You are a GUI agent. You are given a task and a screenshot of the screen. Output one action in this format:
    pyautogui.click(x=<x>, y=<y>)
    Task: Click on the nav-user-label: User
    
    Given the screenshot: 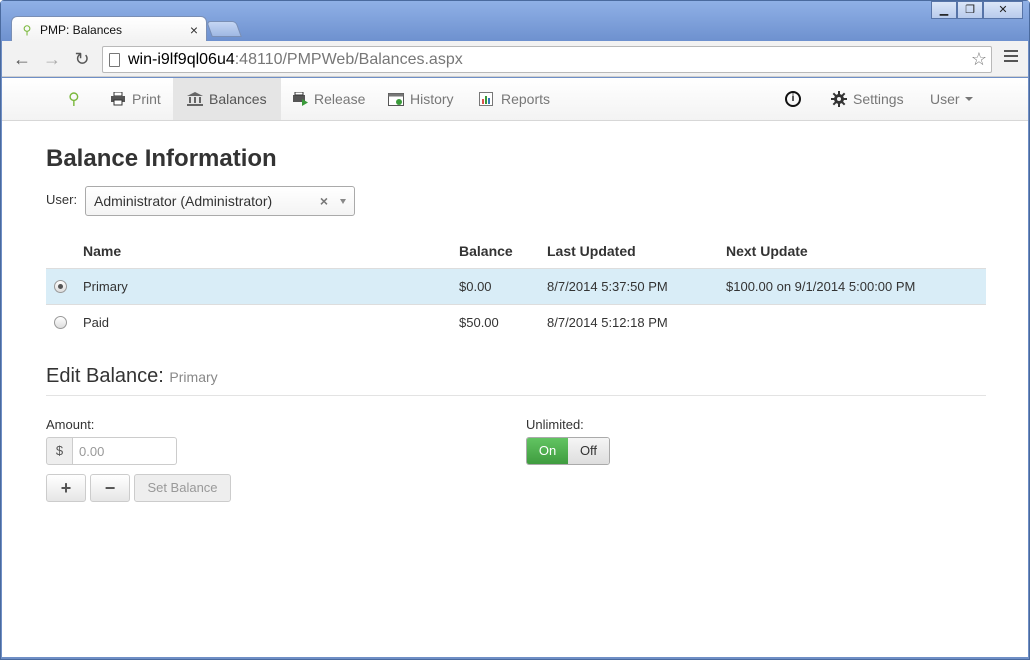 What is the action you would take?
    pyautogui.click(x=945, y=99)
    